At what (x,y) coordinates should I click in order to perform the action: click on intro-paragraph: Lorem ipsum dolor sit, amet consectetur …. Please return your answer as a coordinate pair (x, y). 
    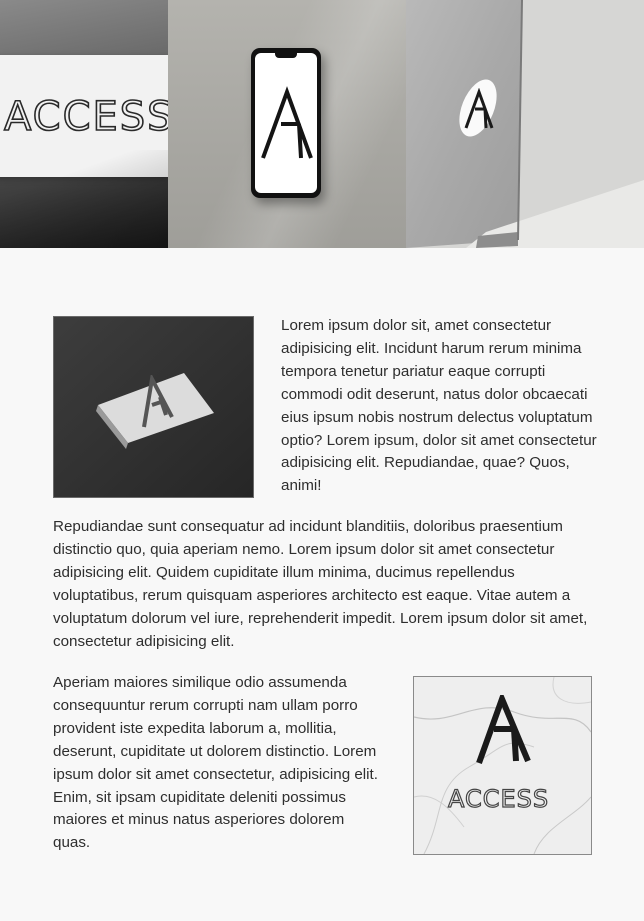
    Looking at the image, I should click on (439, 406).